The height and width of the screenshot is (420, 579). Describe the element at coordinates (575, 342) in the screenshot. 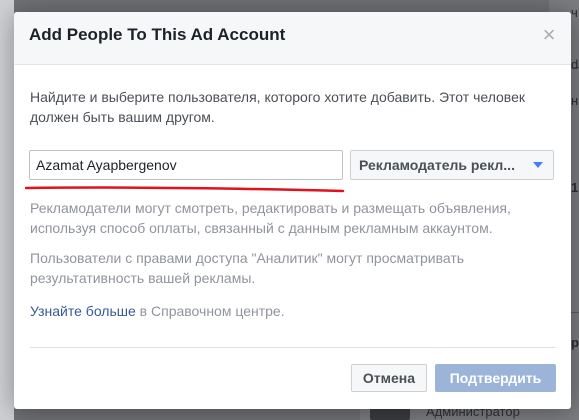

I see `background-text-fragment: рка` at that location.